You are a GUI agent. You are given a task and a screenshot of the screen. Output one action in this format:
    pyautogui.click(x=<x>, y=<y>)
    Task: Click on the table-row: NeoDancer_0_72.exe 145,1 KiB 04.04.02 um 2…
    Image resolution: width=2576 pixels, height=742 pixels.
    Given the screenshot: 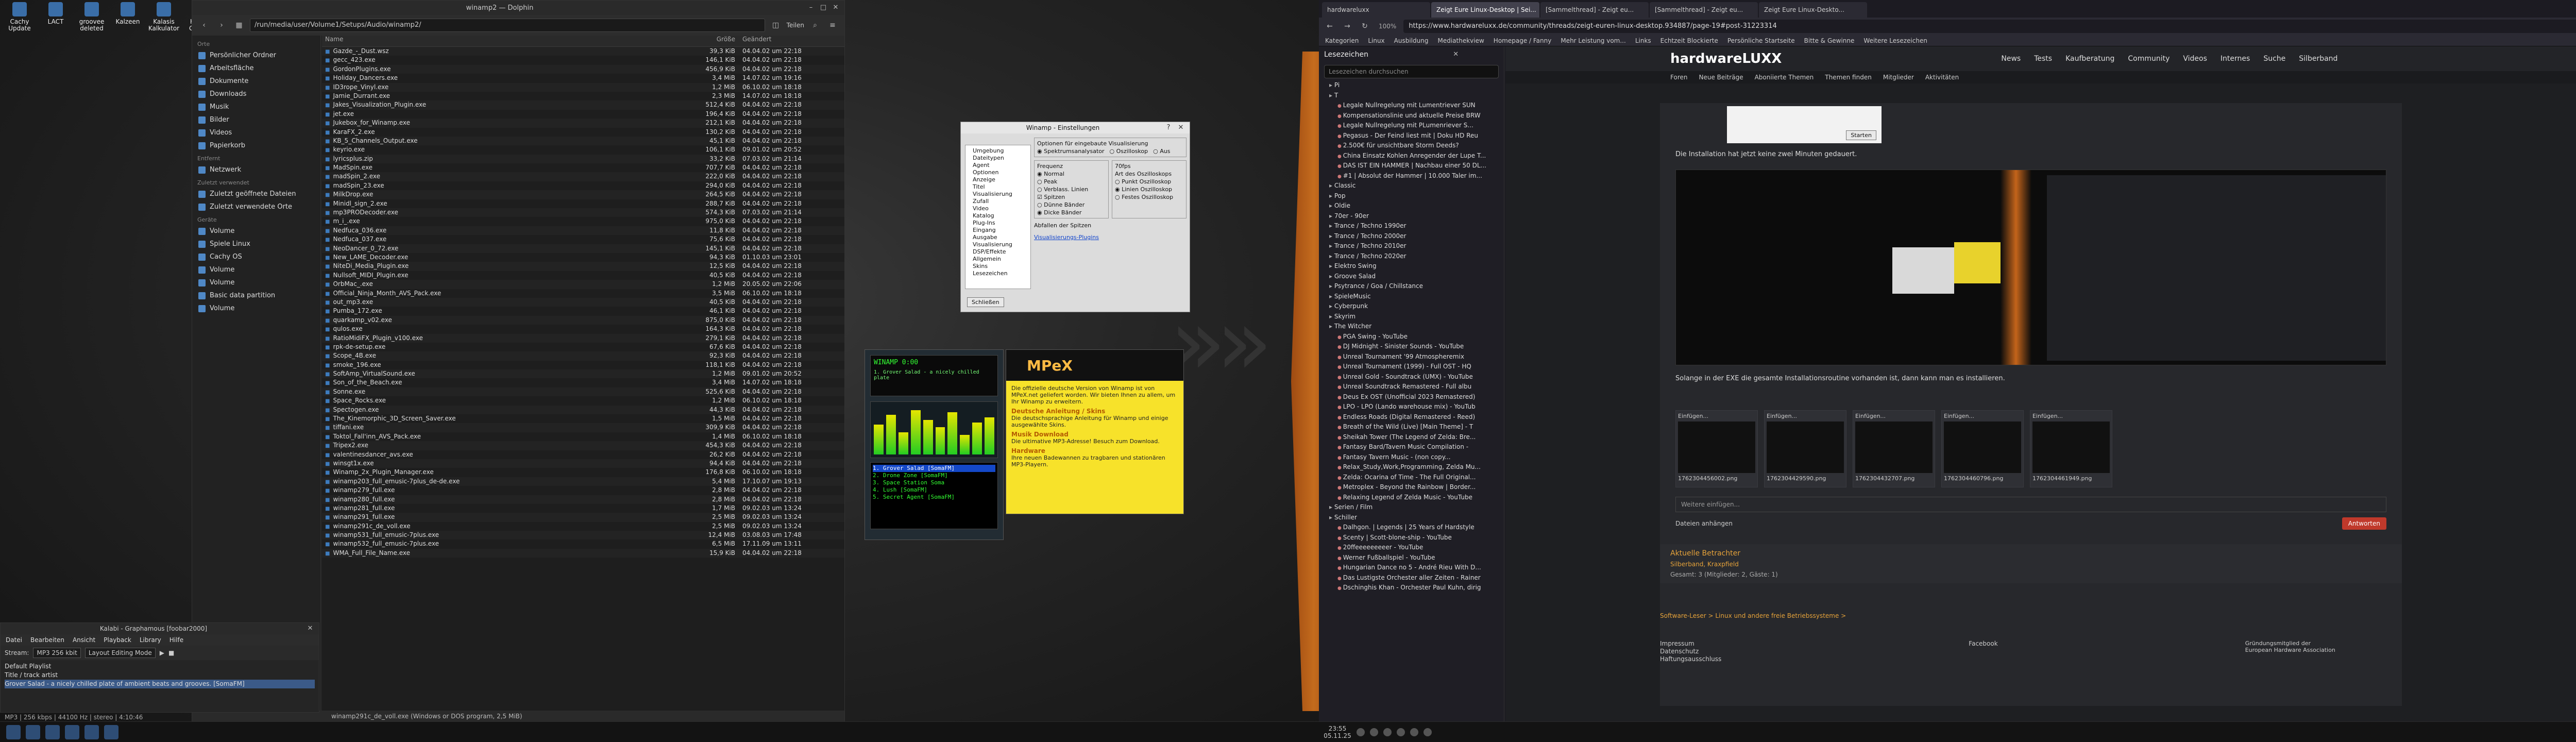 What is the action you would take?
    pyautogui.click(x=583, y=248)
    